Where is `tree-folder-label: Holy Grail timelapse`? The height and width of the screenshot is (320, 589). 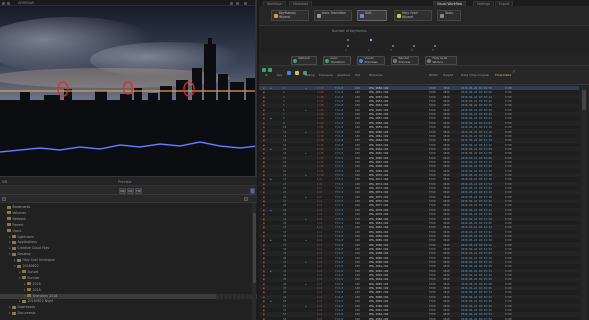
tree-folder-label: Holy Grail timelapse is located at coordinates (38, 260).